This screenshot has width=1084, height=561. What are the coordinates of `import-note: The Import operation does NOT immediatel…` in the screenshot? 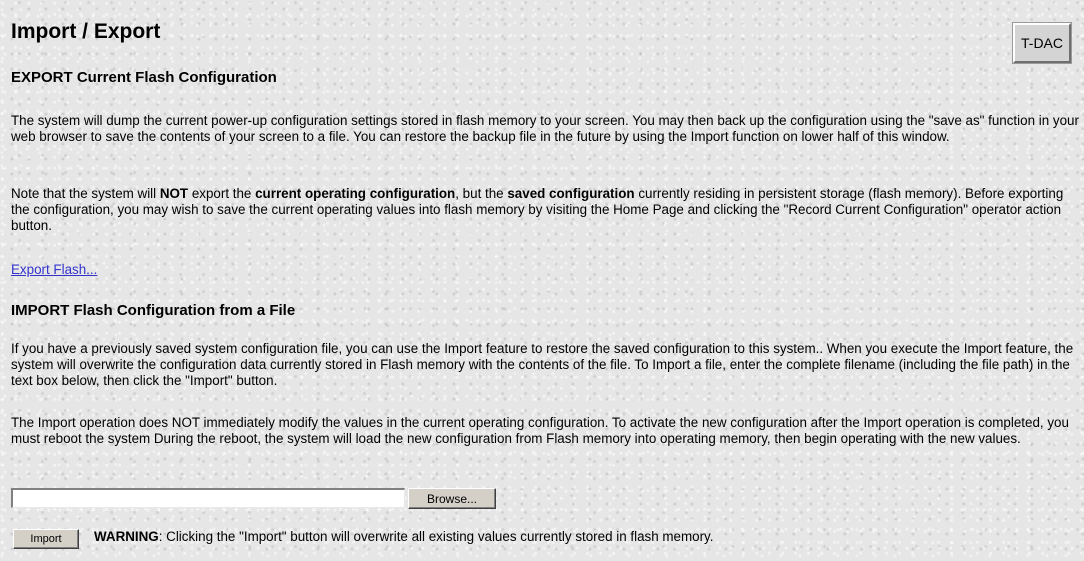 It's located at (540, 430).